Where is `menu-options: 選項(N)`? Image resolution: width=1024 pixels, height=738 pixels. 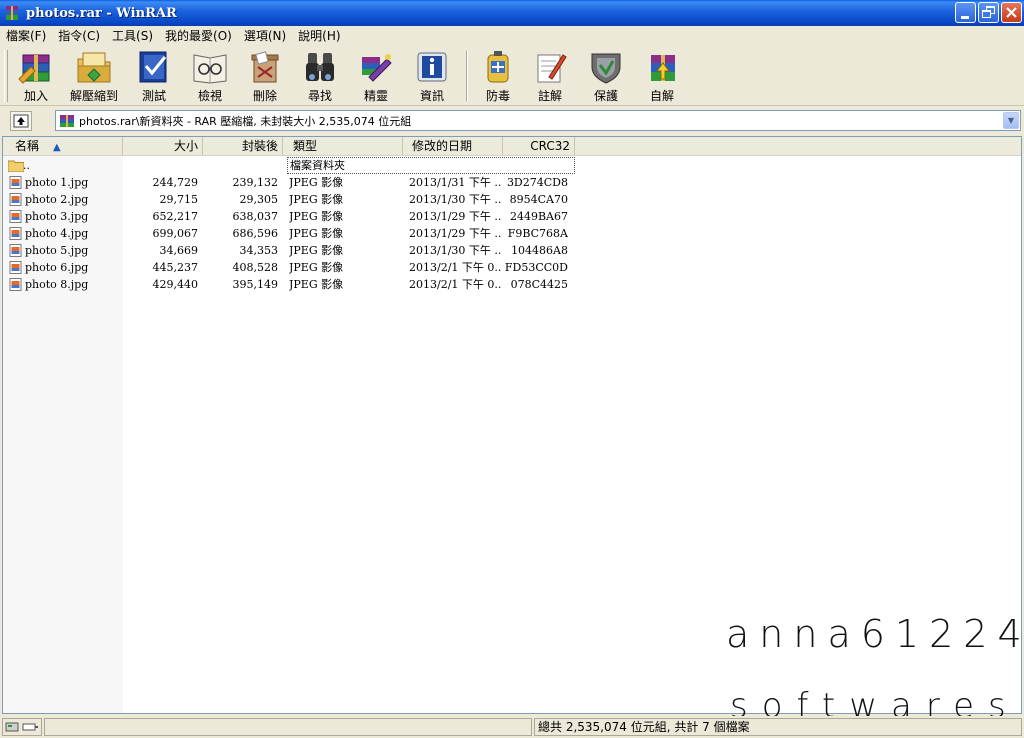 menu-options: 選項(N) is located at coordinates (265, 36).